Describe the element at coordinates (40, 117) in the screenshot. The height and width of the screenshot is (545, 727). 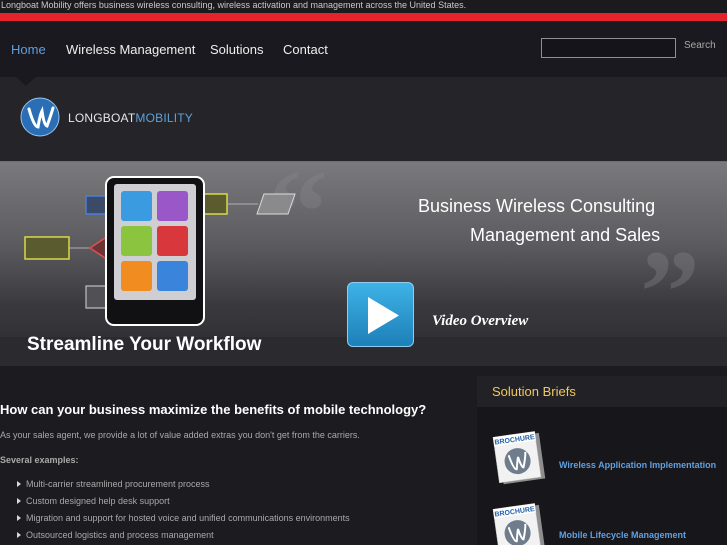
I see `longboat-logo-icon` at that location.